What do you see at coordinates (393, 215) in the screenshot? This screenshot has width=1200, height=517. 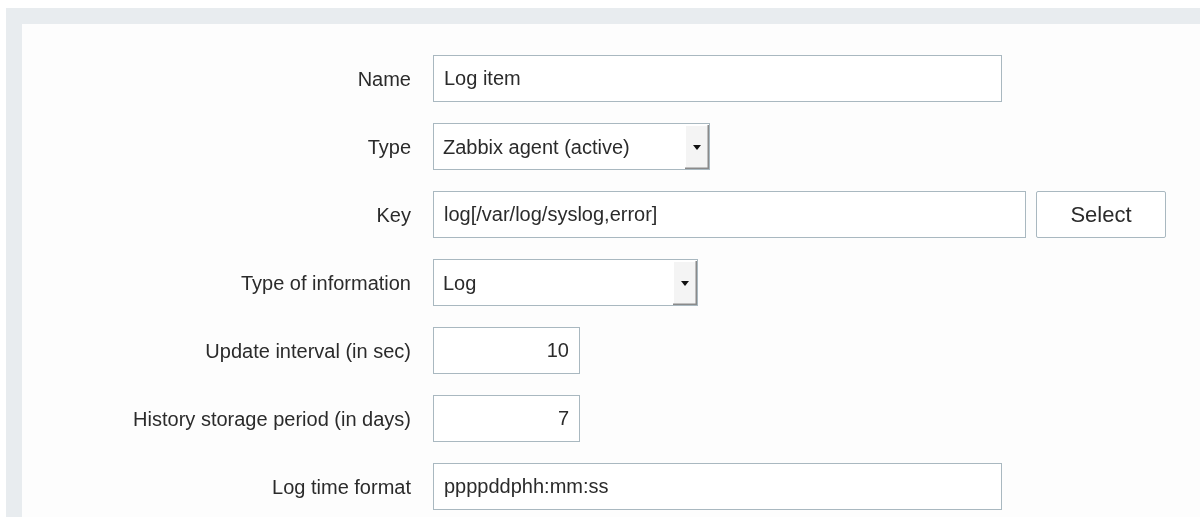 I see `field-label: Key` at bounding box center [393, 215].